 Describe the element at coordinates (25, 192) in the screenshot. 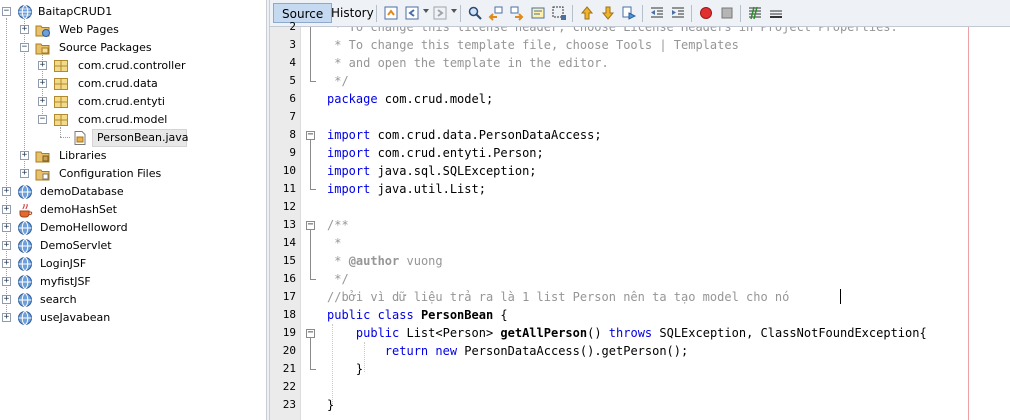

I see `web-project-icon` at that location.